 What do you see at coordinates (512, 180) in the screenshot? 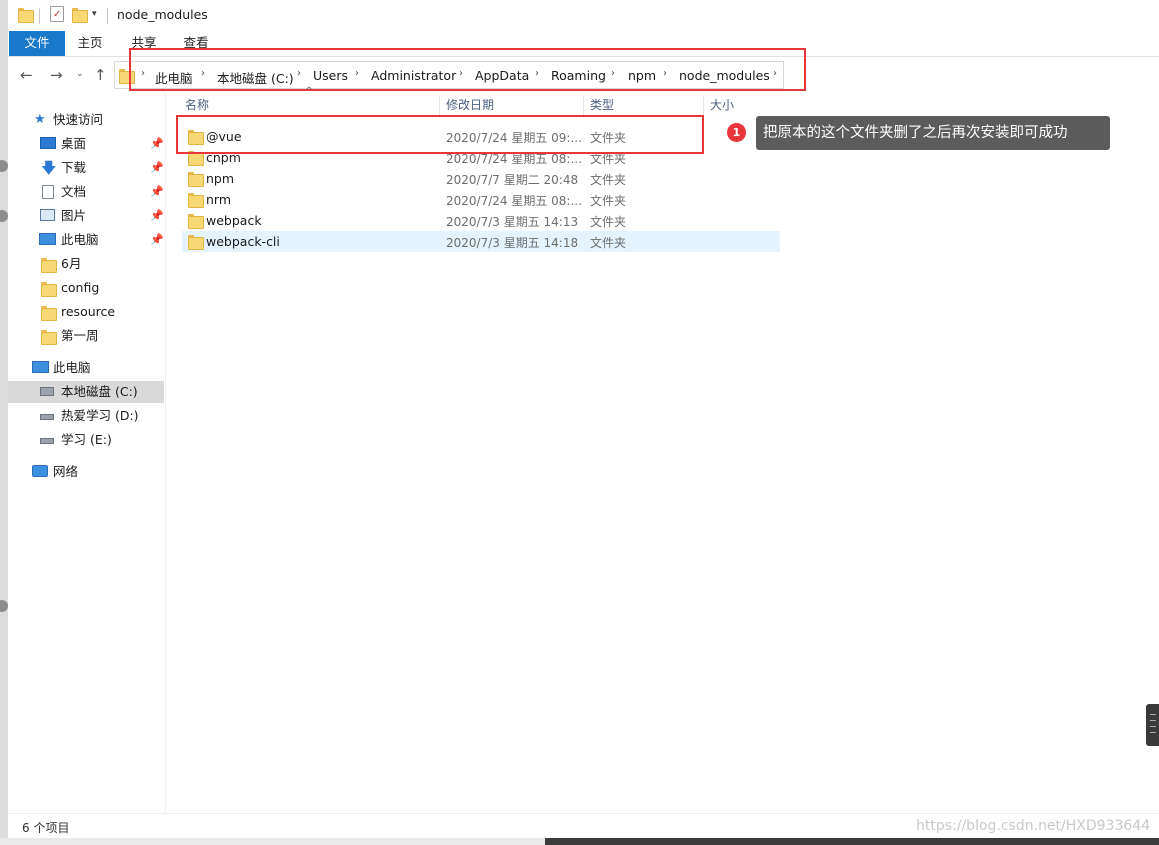
I see `file-date: 2020/7/7 星期二 20:48` at bounding box center [512, 180].